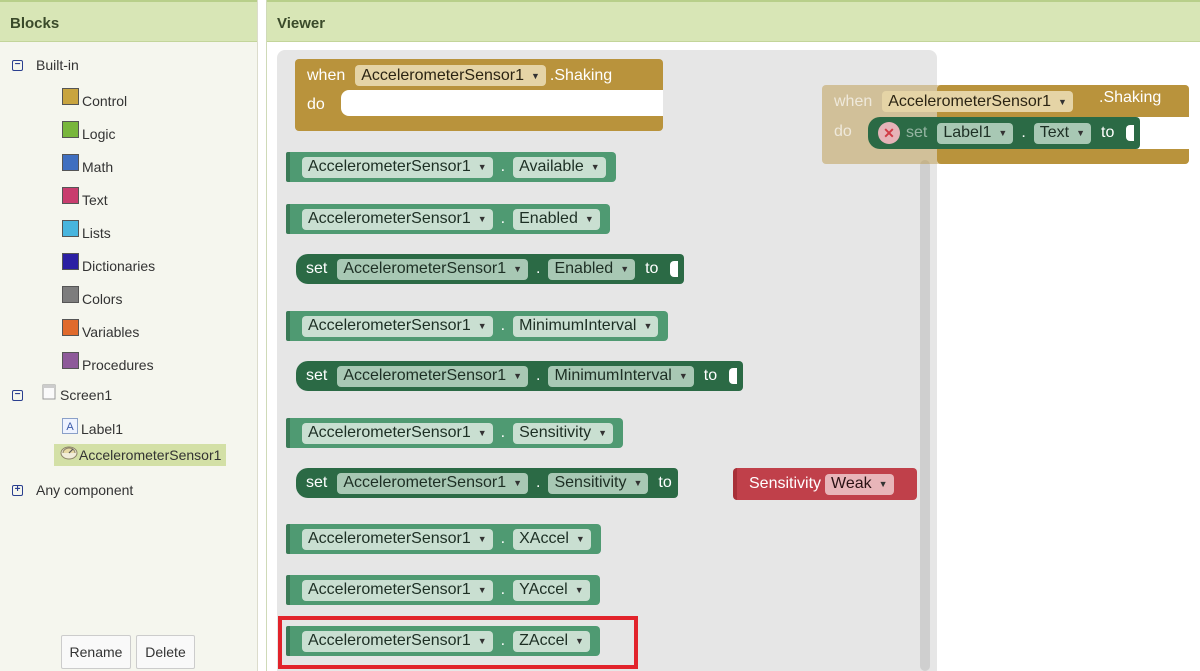  What do you see at coordinates (88, 131) in the screenshot?
I see `drawer-logic: Logic` at bounding box center [88, 131].